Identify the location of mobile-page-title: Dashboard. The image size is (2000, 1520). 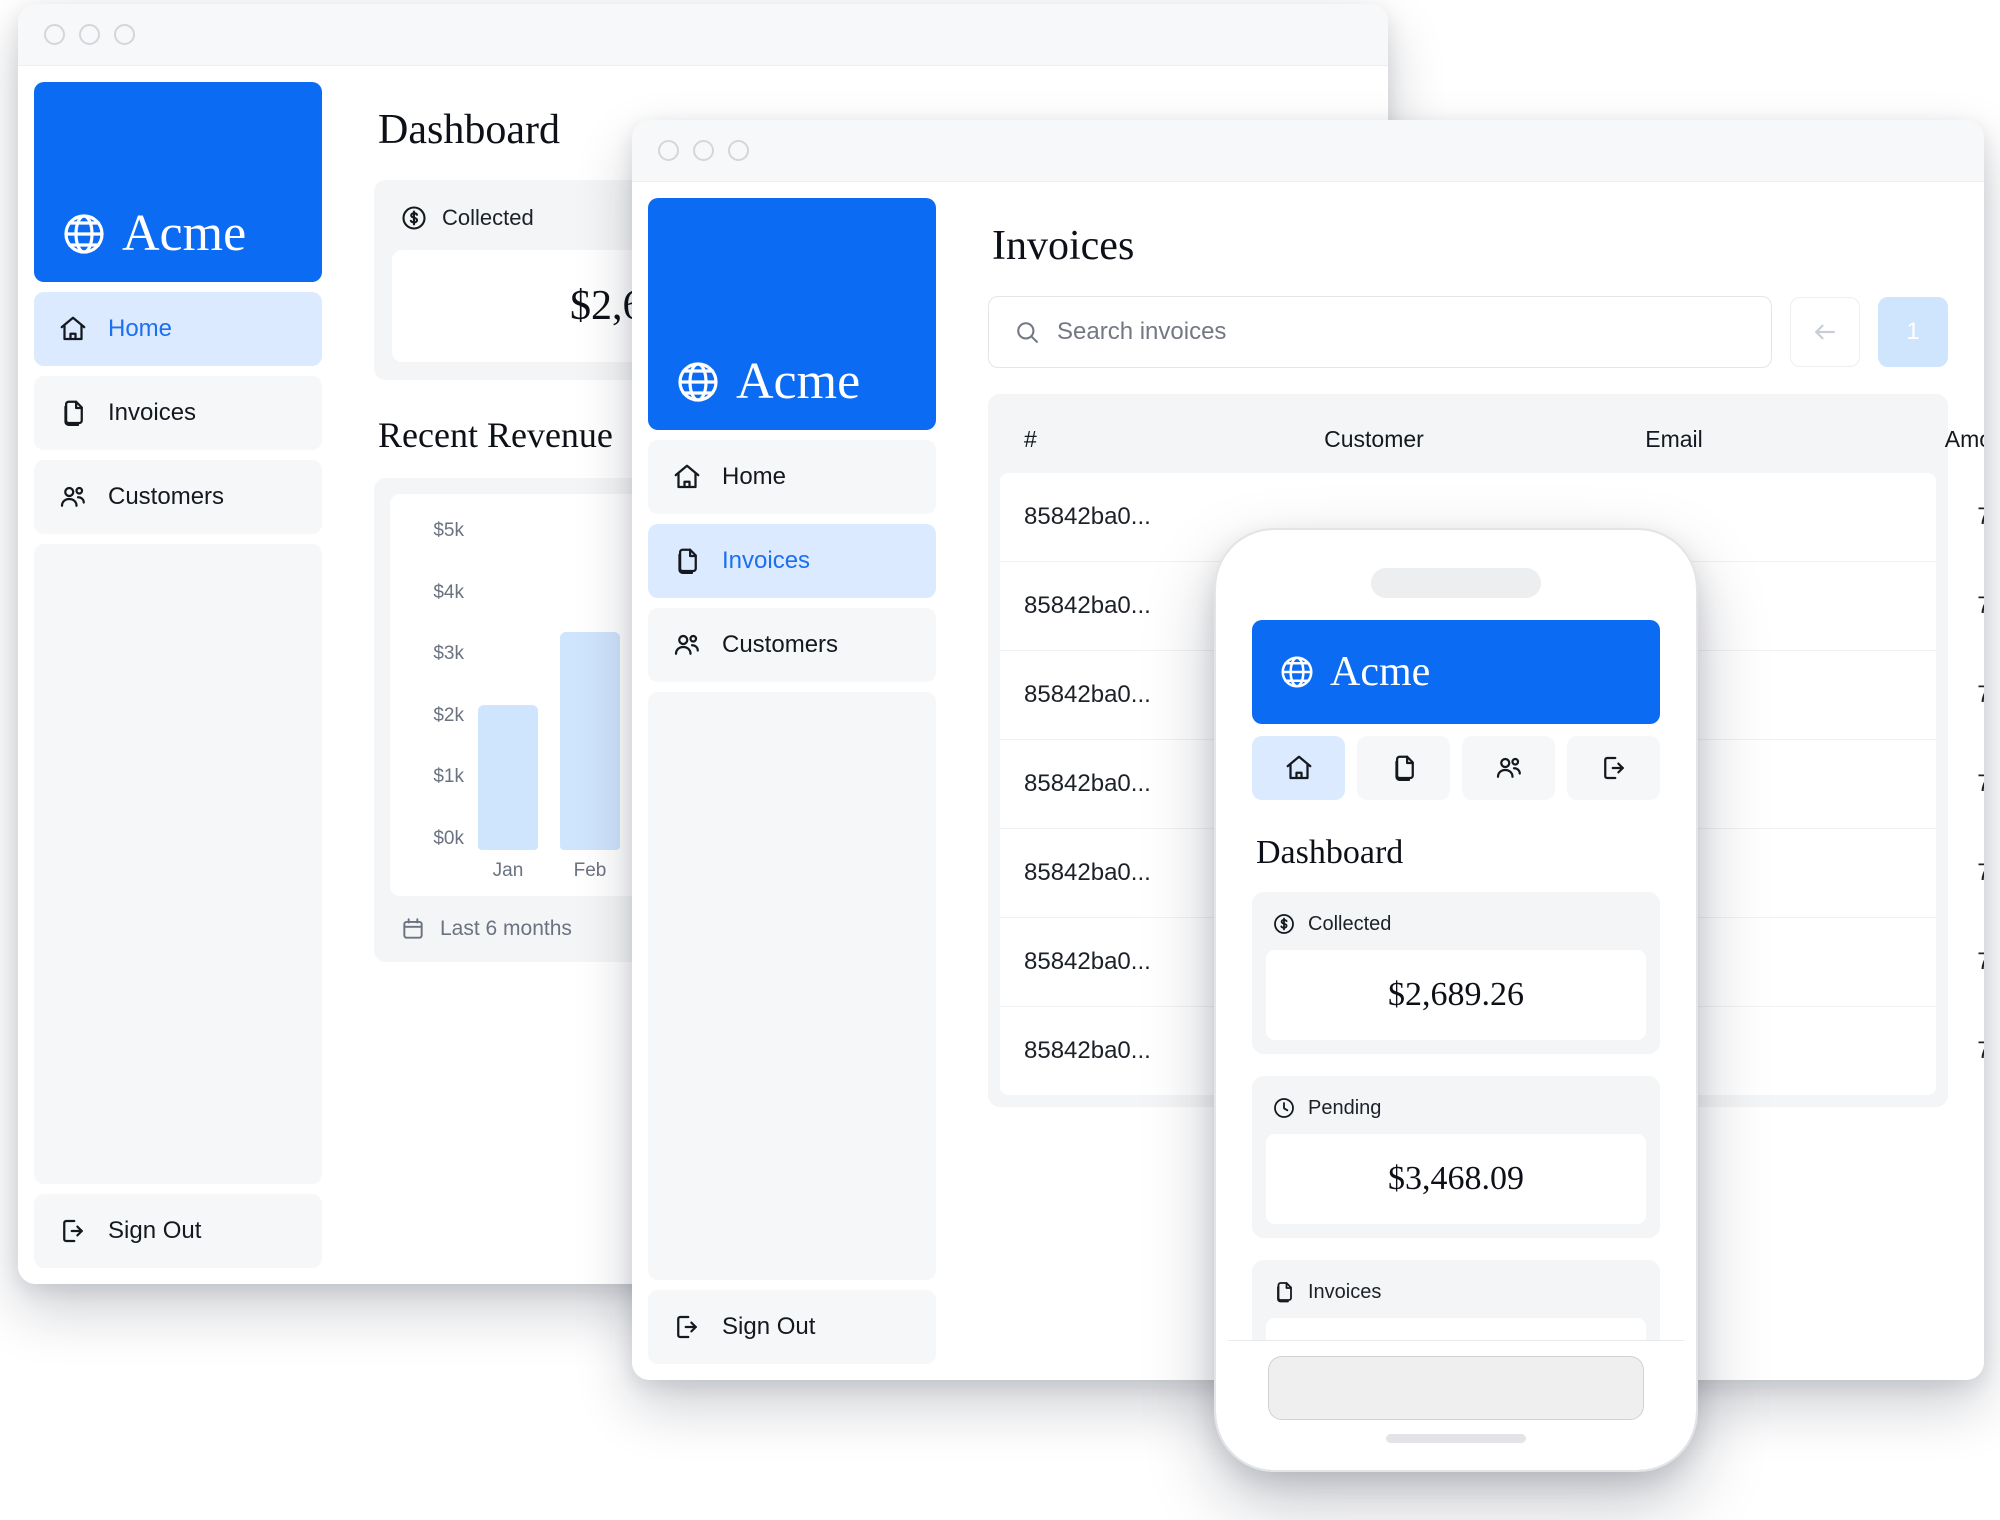
(1330, 852).